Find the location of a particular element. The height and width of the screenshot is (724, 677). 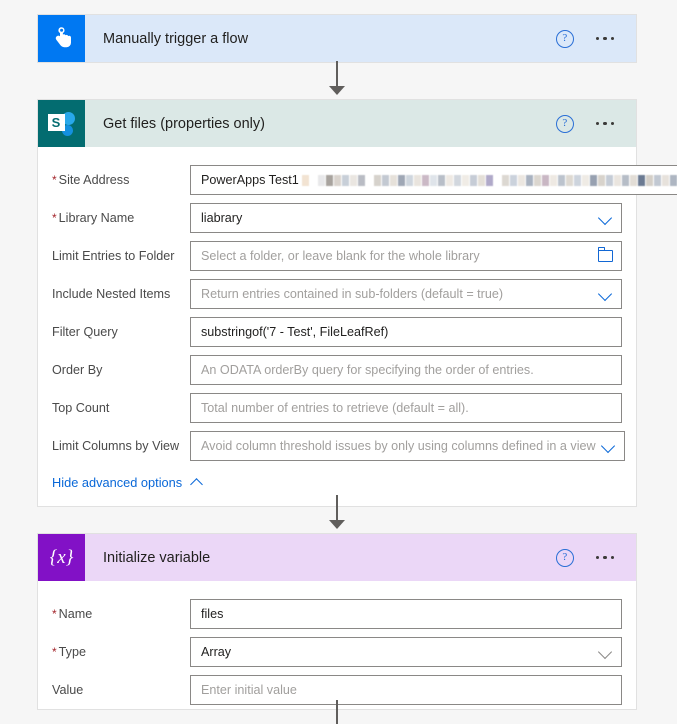

variable-type-value: Array is located at coordinates (216, 651).